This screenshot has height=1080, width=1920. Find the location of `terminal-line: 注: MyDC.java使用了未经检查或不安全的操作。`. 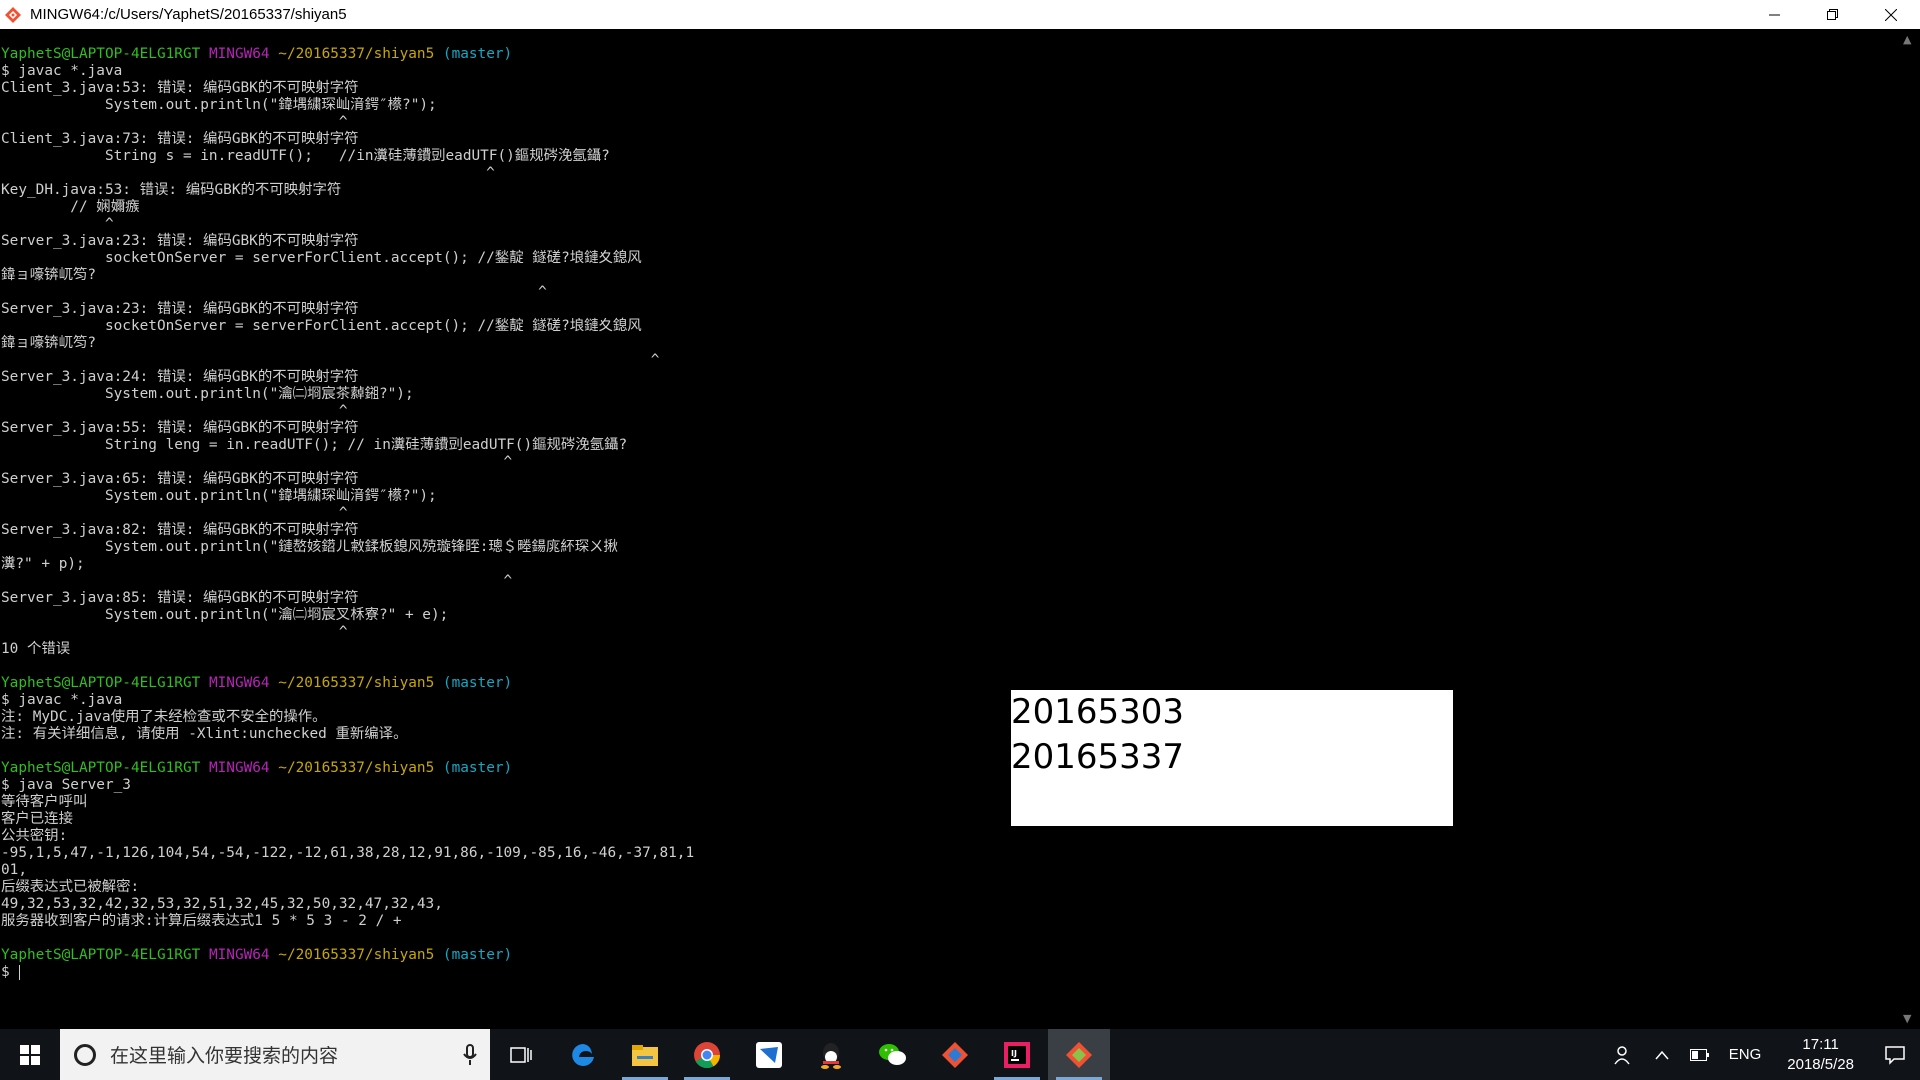

terminal-line: 注: MyDC.java使用了未经检查或不安全的操作。 is located at coordinates (347, 717).